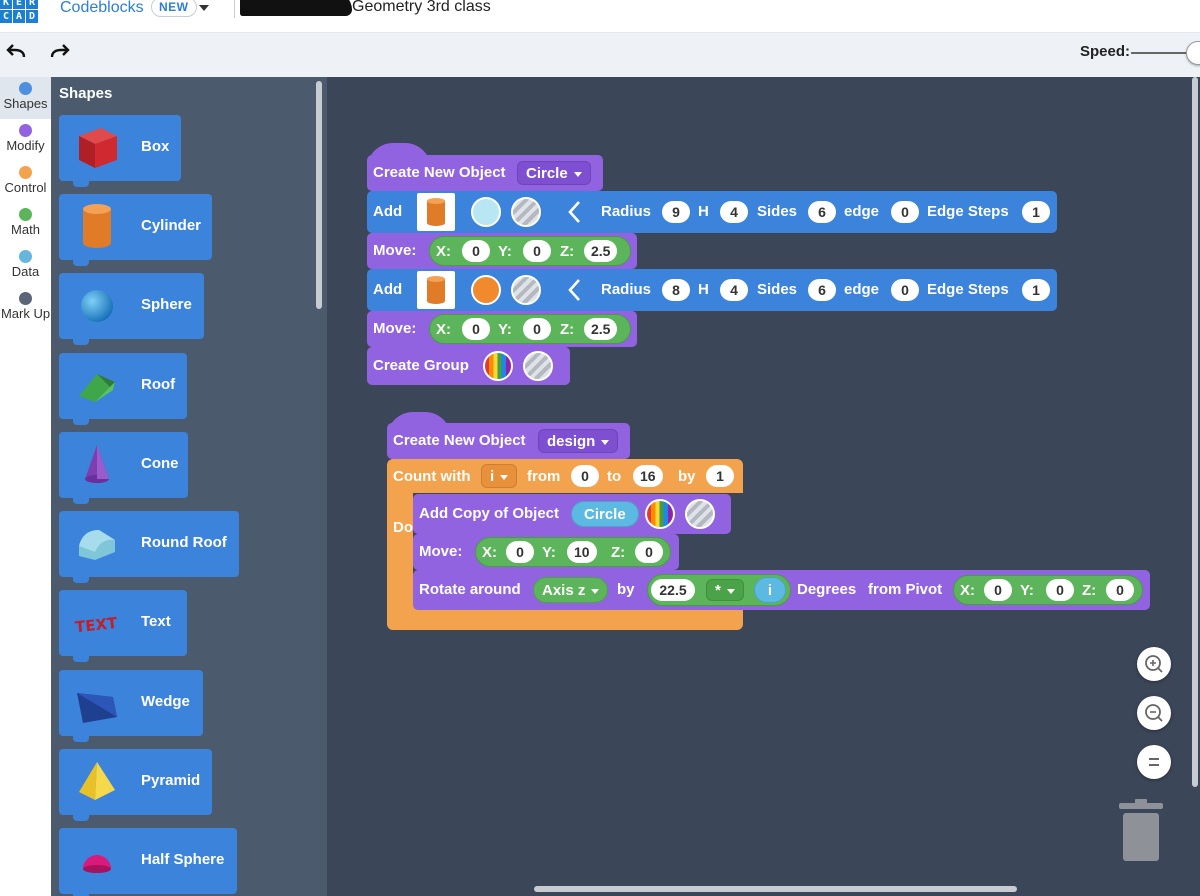 The width and height of the screenshot is (1200, 896). Describe the element at coordinates (1154, 762) in the screenshot. I see `zoom-reset-button` at that location.